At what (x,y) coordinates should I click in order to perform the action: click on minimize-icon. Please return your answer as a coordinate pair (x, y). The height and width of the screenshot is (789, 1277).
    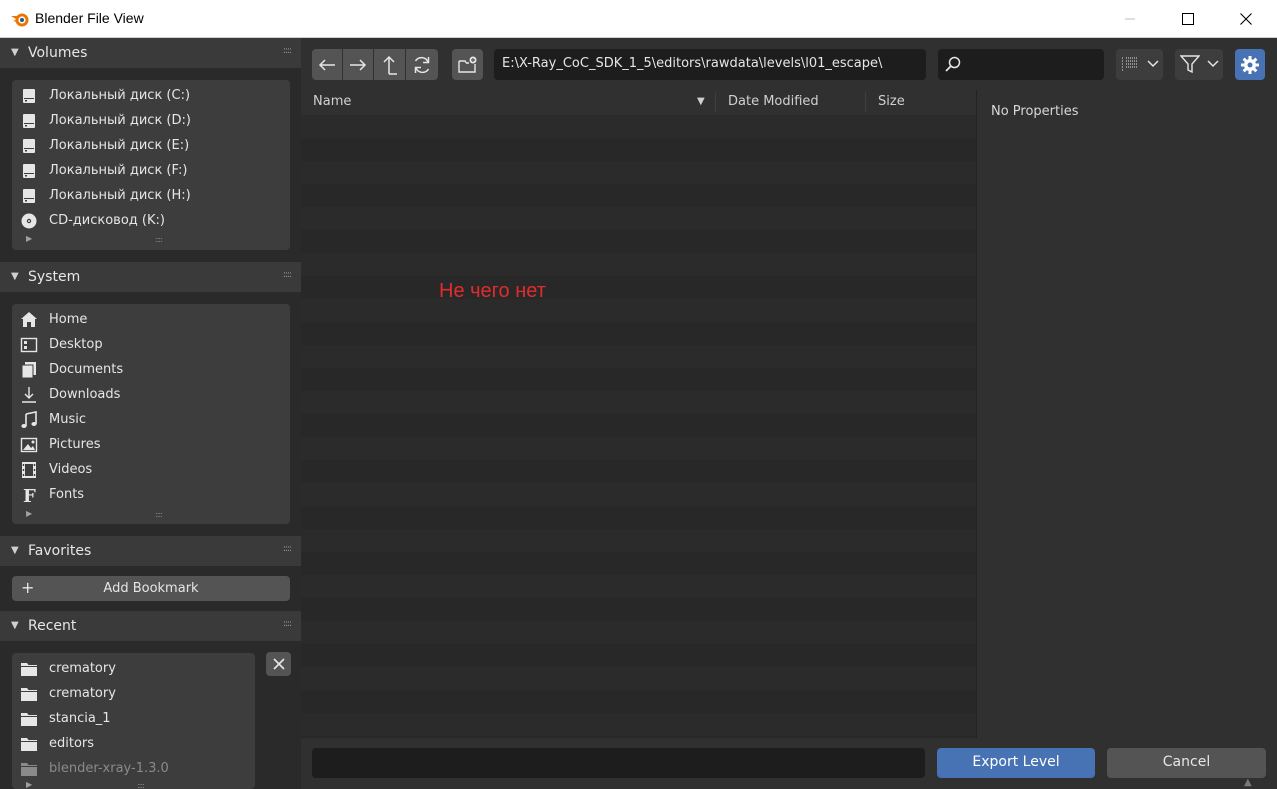
    Looking at the image, I should click on (1130, 19).